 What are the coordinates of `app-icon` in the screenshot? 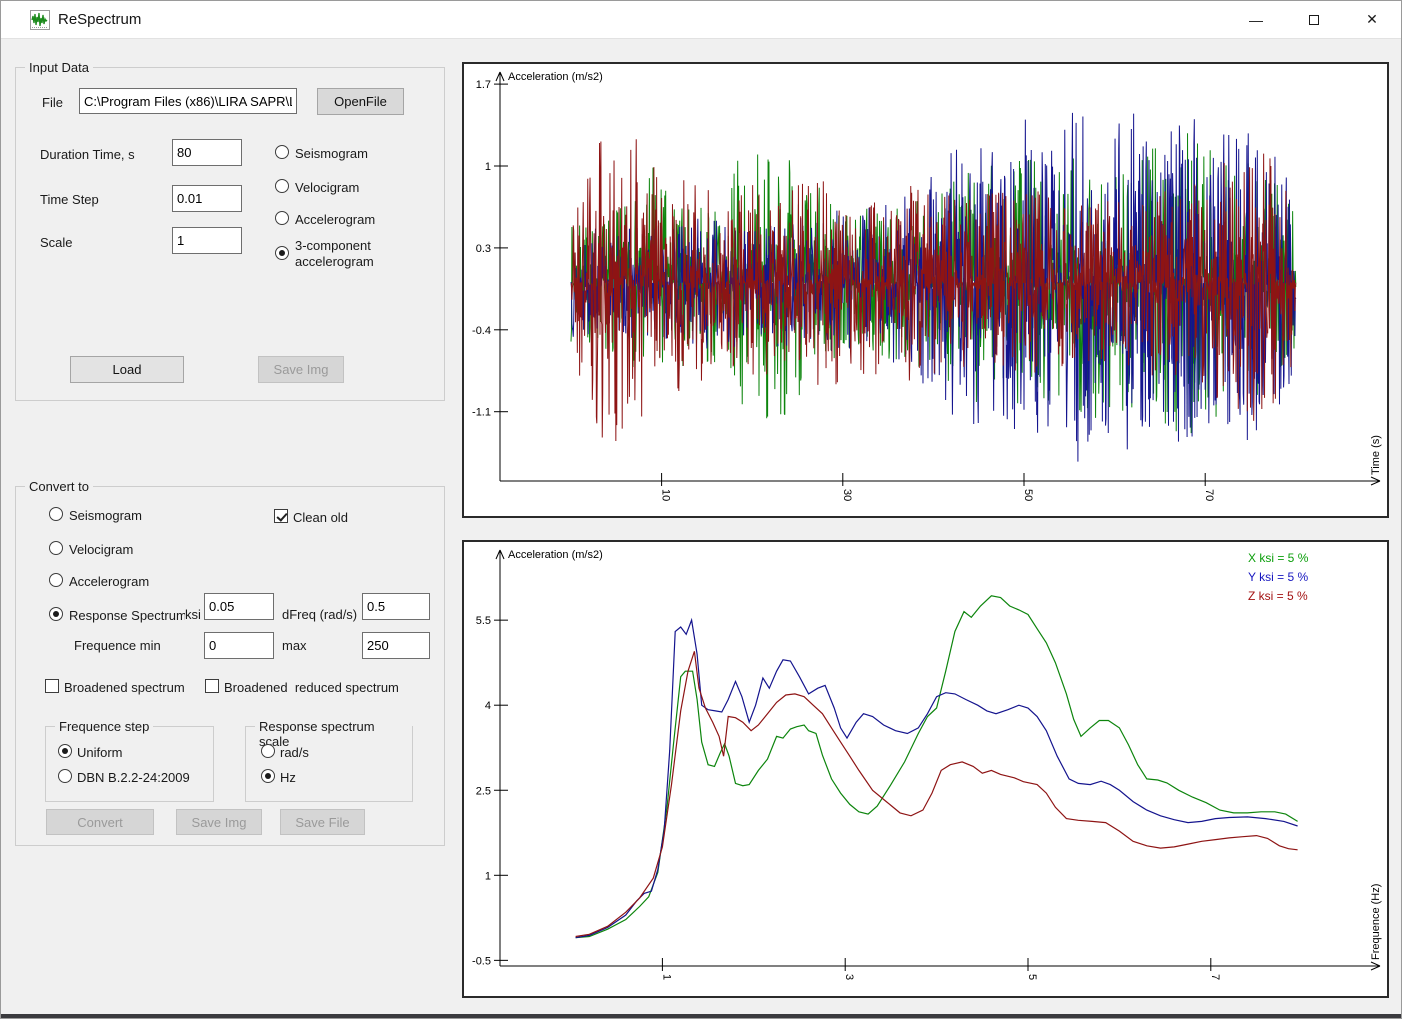 It's located at (40, 20).